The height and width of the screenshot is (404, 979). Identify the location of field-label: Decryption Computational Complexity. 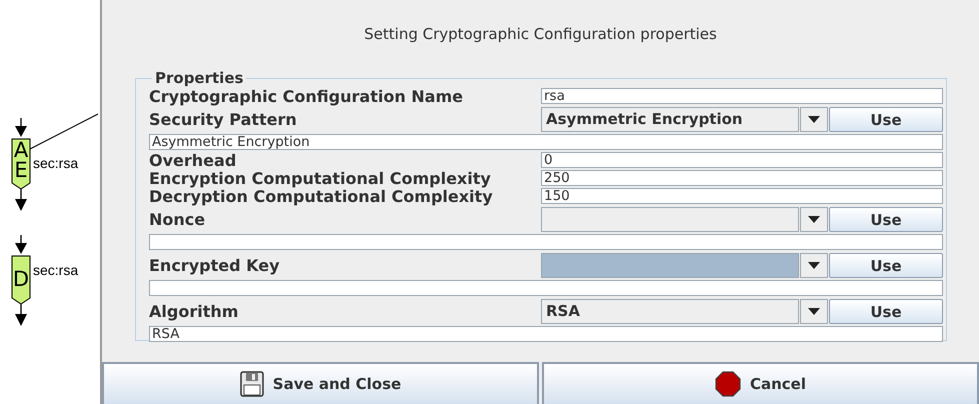
(321, 196).